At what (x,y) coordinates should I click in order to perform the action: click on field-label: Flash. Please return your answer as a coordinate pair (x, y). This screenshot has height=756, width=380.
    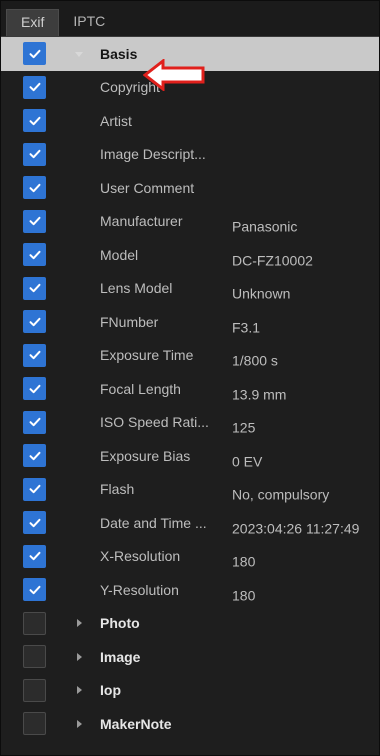
    Looking at the image, I should click on (117, 489).